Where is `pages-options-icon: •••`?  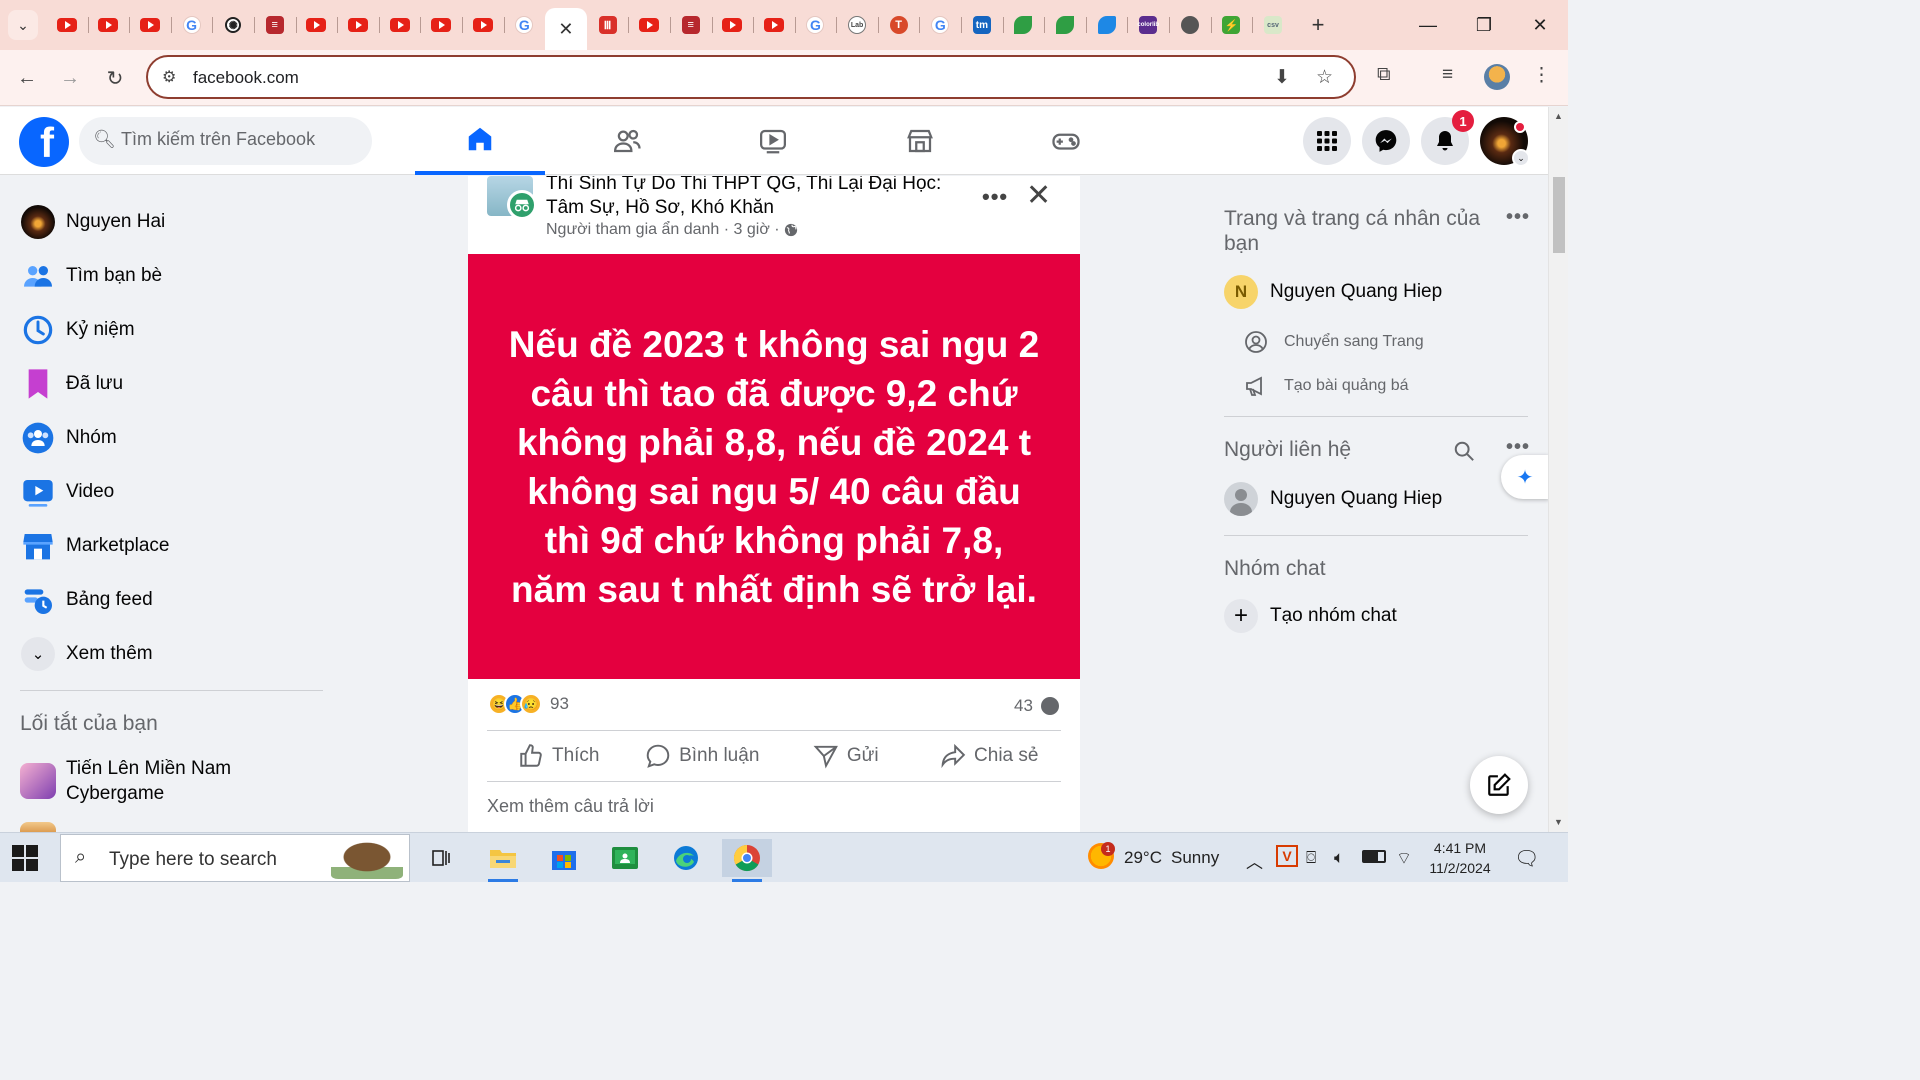
pages-options-icon: ••• is located at coordinates (1518, 217).